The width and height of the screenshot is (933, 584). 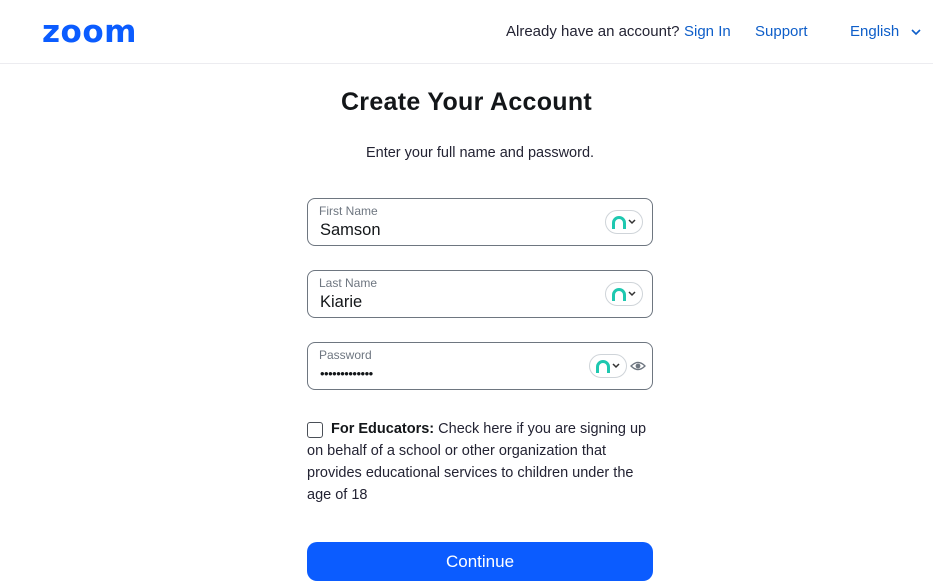 I want to click on account-prompt: Already have an account?, so click(x=593, y=31).